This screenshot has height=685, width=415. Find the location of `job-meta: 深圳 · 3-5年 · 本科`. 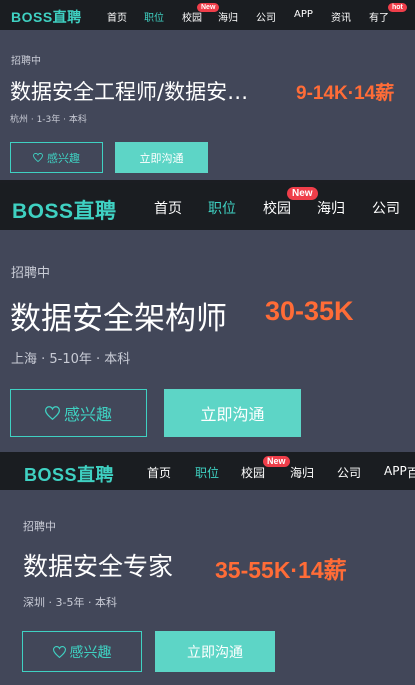

job-meta: 深圳 · 3-5年 · 本科 is located at coordinates (70, 602).